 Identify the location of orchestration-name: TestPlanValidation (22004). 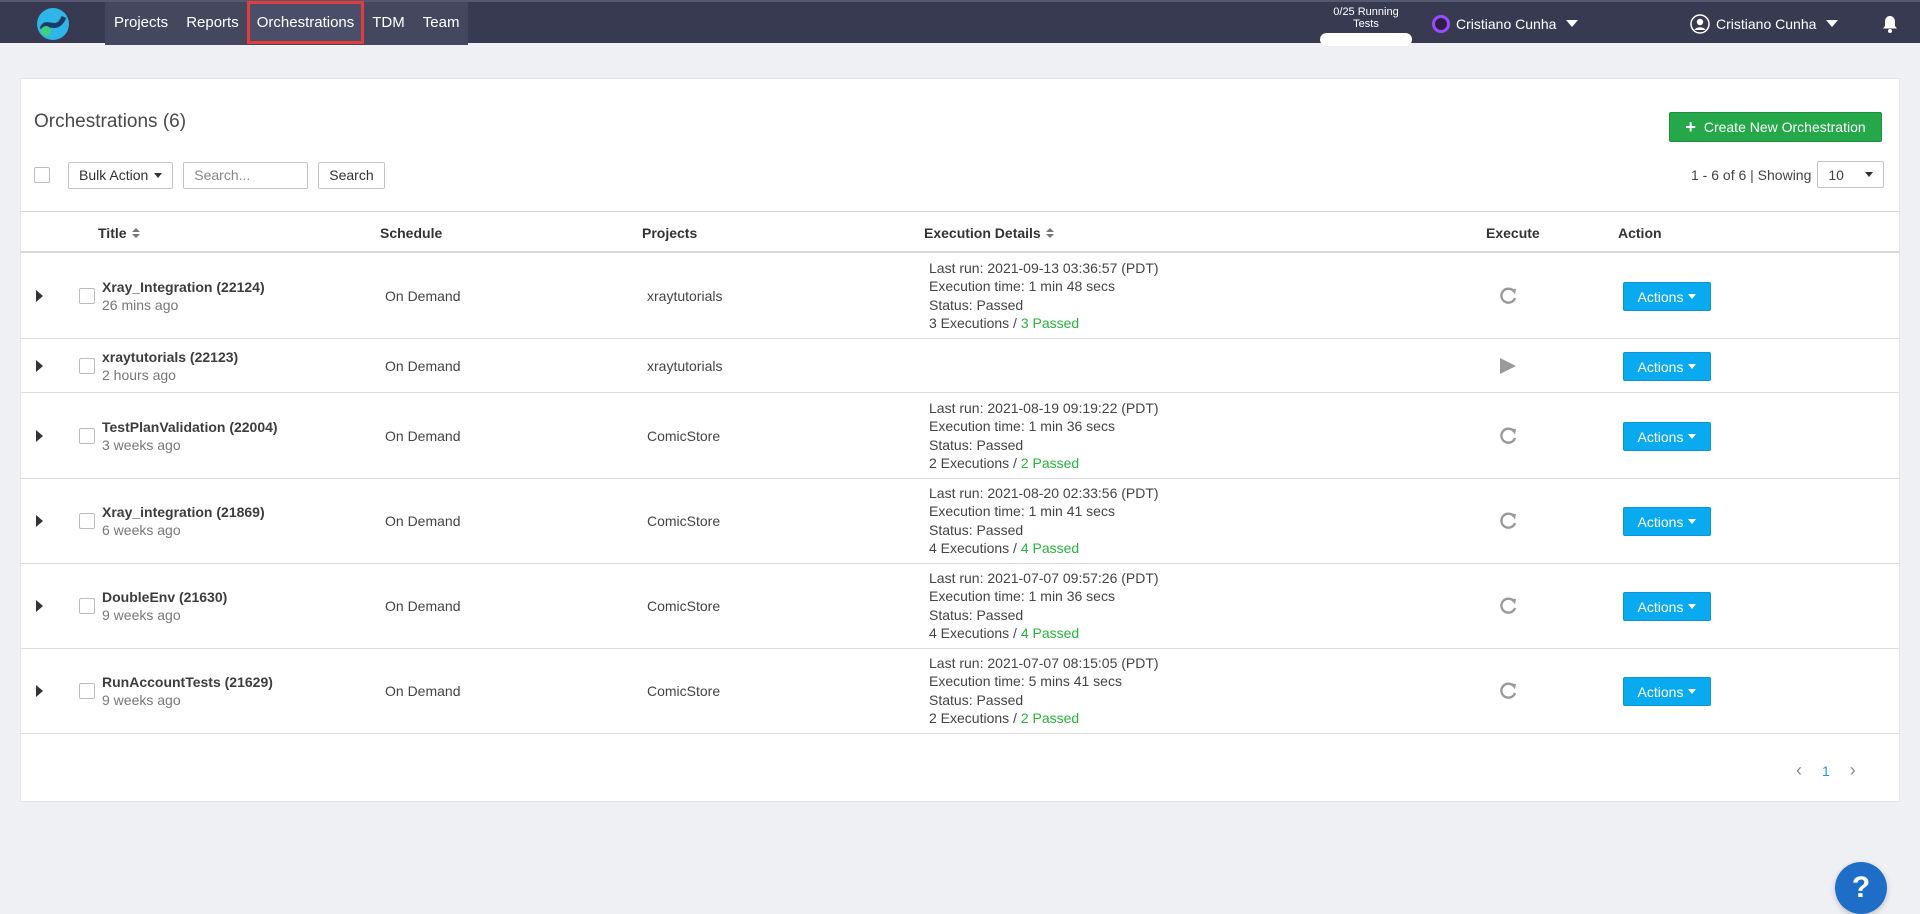
(190, 427).